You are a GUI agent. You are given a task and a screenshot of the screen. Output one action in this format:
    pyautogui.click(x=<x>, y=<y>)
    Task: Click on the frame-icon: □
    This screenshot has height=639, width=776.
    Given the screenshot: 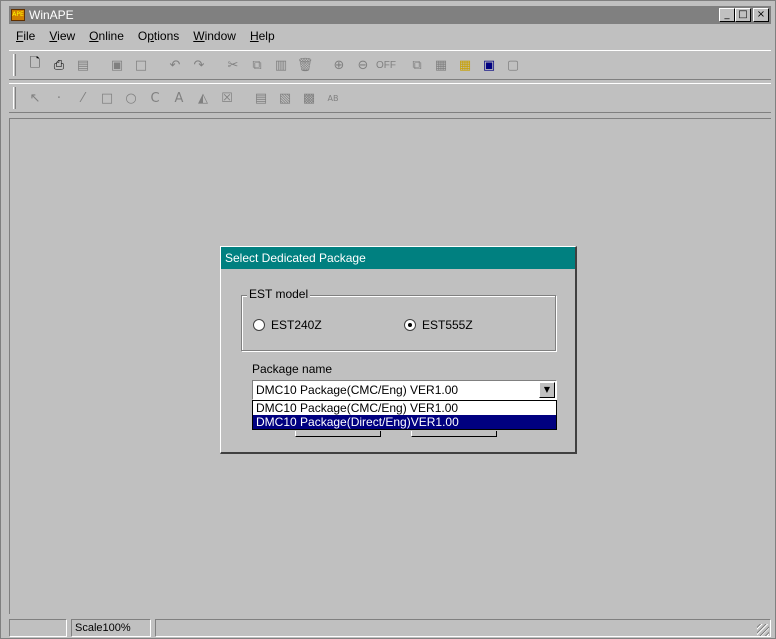 What is the action you would take?
    pyautogui.click(x=141, y=65)
    